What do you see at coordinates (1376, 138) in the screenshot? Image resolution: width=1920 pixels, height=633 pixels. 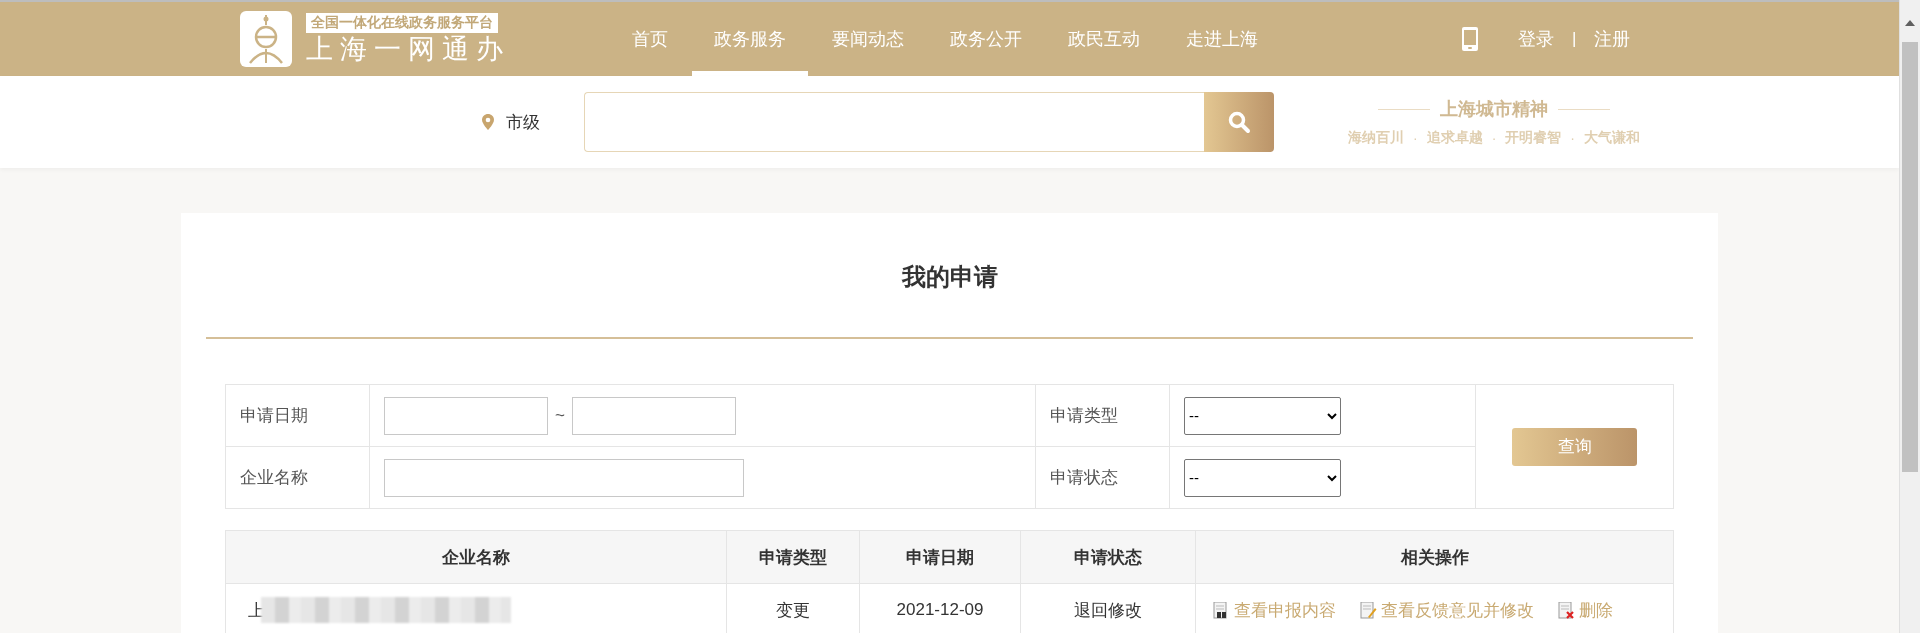 I see `slogan-phrase: 海纳百川` at bounding box center [1376, 138].